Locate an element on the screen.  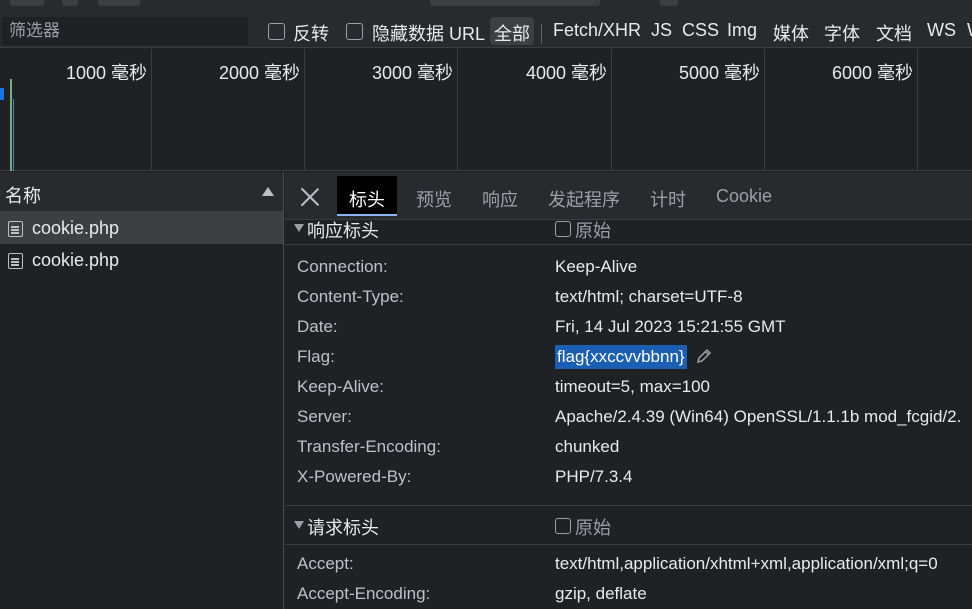
header-row: Flag: flag{xxccvvbbnn} is located at coordinates (628, 358).